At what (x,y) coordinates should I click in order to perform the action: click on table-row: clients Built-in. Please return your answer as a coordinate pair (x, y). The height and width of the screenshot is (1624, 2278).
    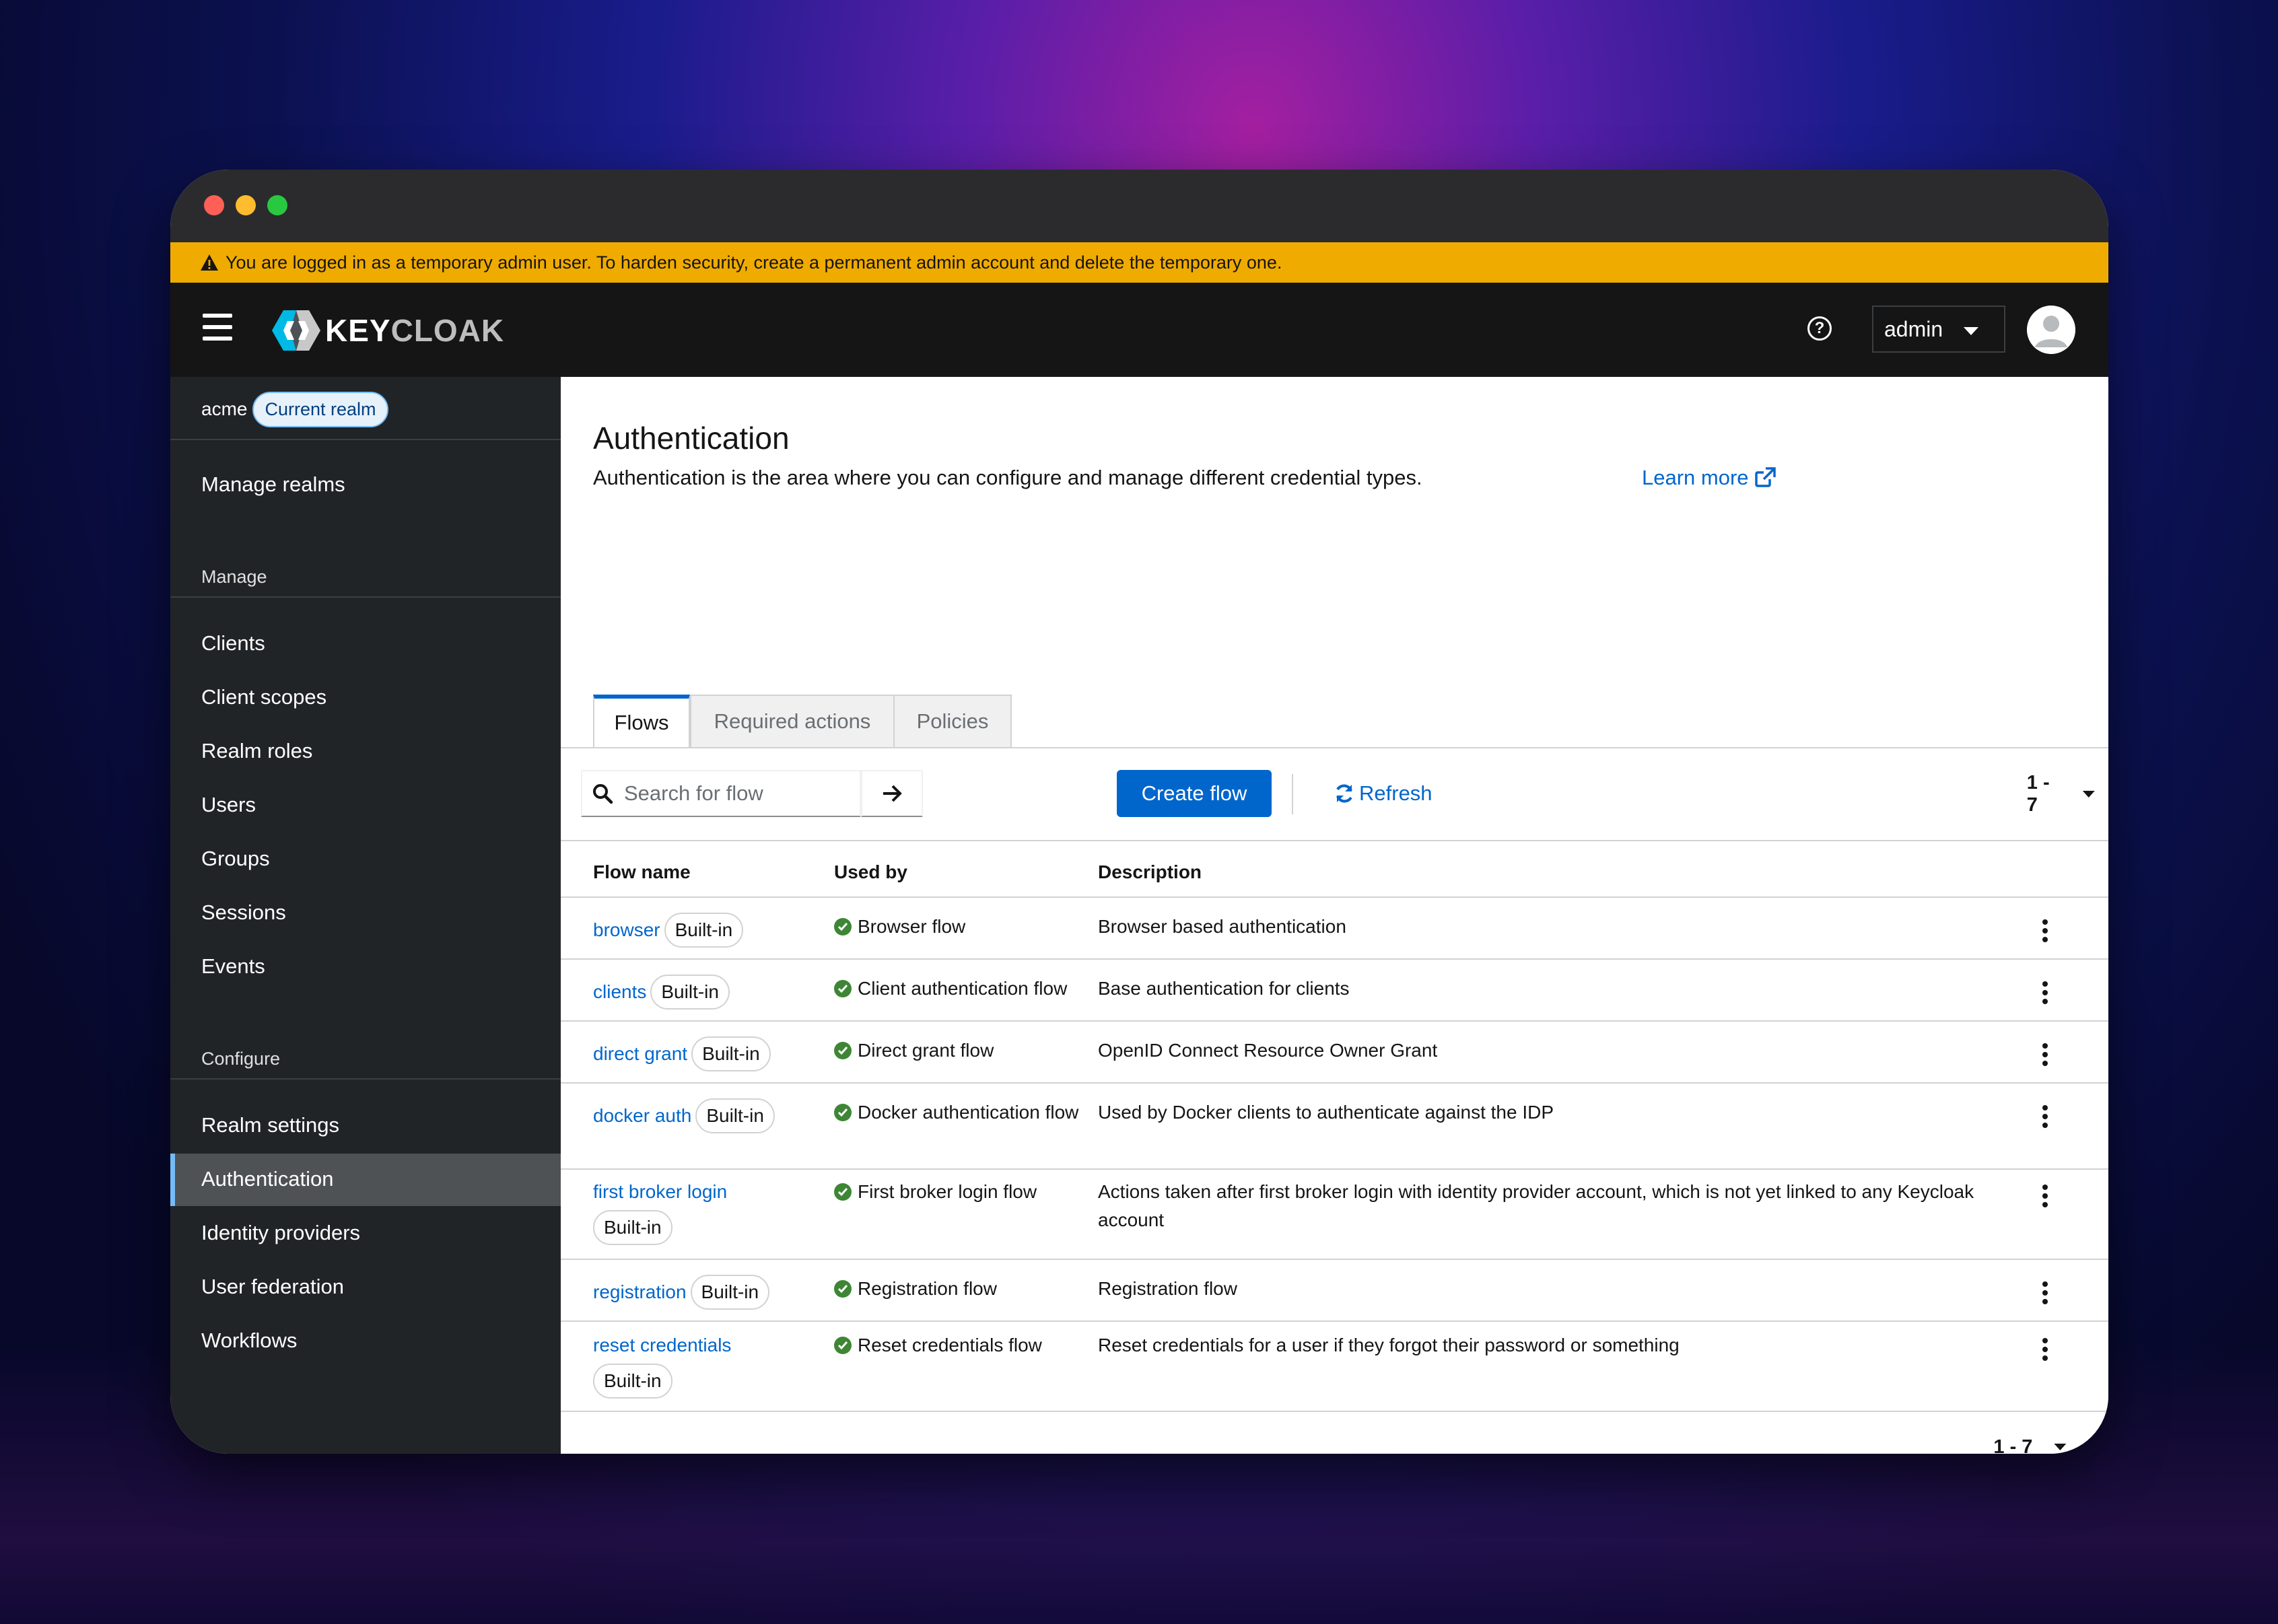
    Looking at the image, I should click on (661, 992).